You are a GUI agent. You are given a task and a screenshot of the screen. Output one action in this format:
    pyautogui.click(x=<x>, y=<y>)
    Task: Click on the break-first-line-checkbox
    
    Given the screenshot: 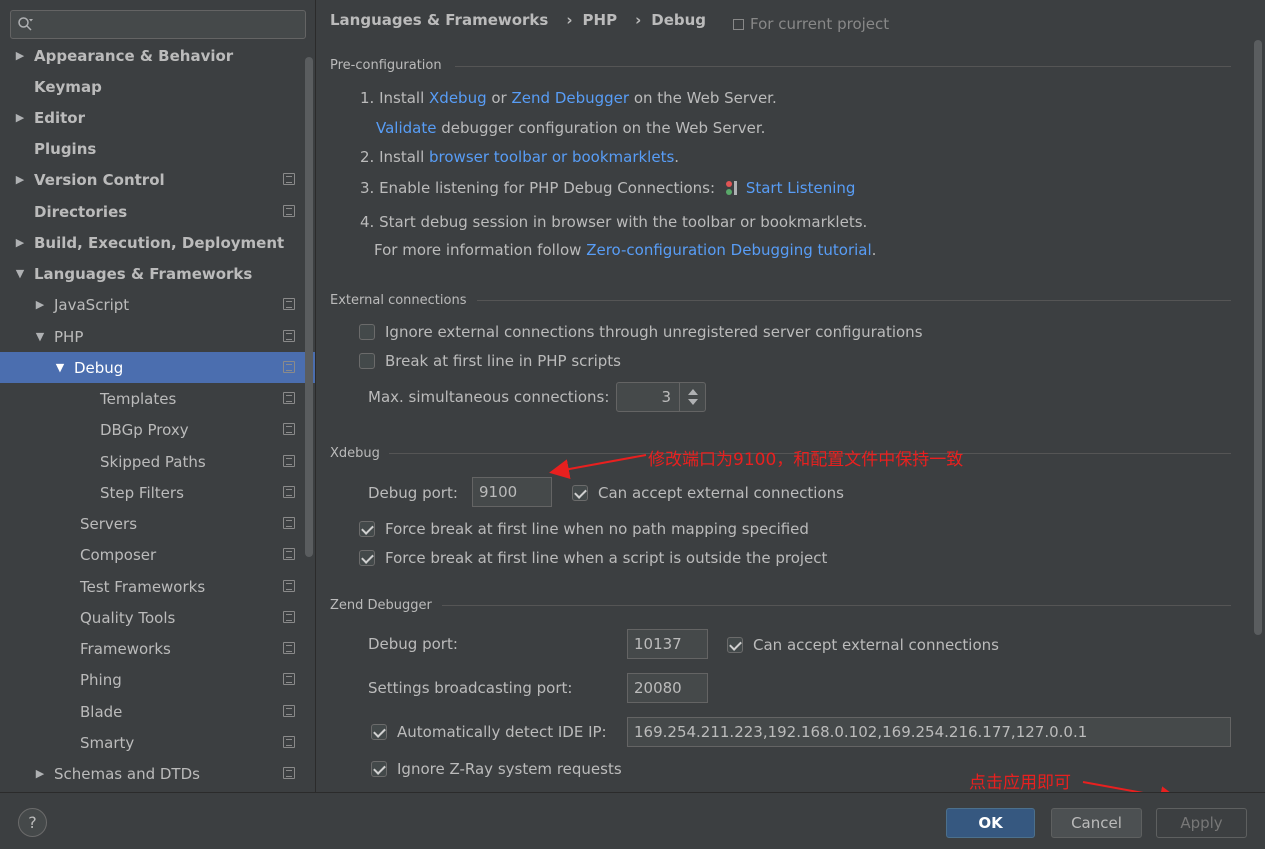 What is the action you would take?
    pyautogui.click(x=367, y=361)
    